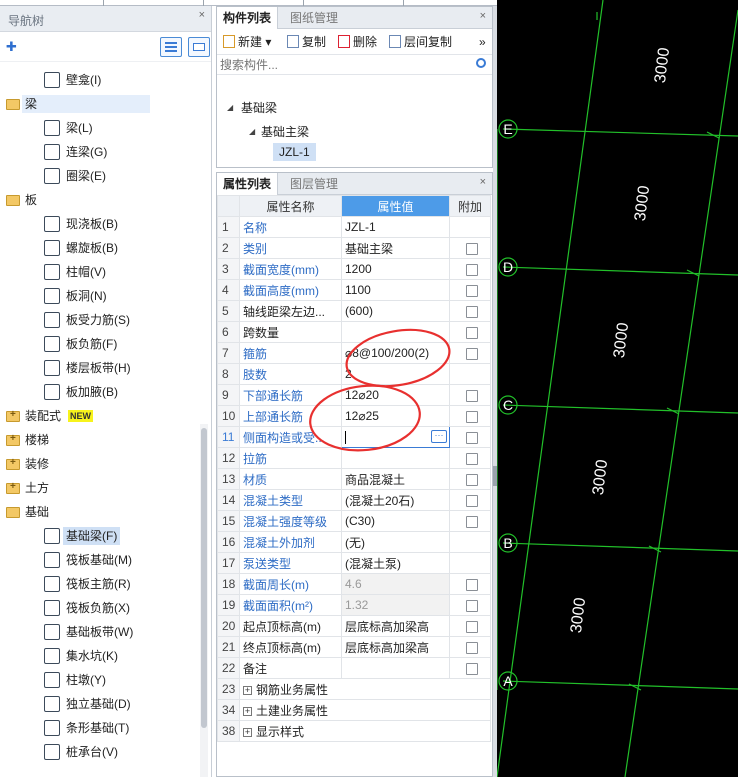 The height and width of the screenshot is (780, 738). I want to click on tree-node-main-foundation-beam: 基础主梁, so click(285, 131).